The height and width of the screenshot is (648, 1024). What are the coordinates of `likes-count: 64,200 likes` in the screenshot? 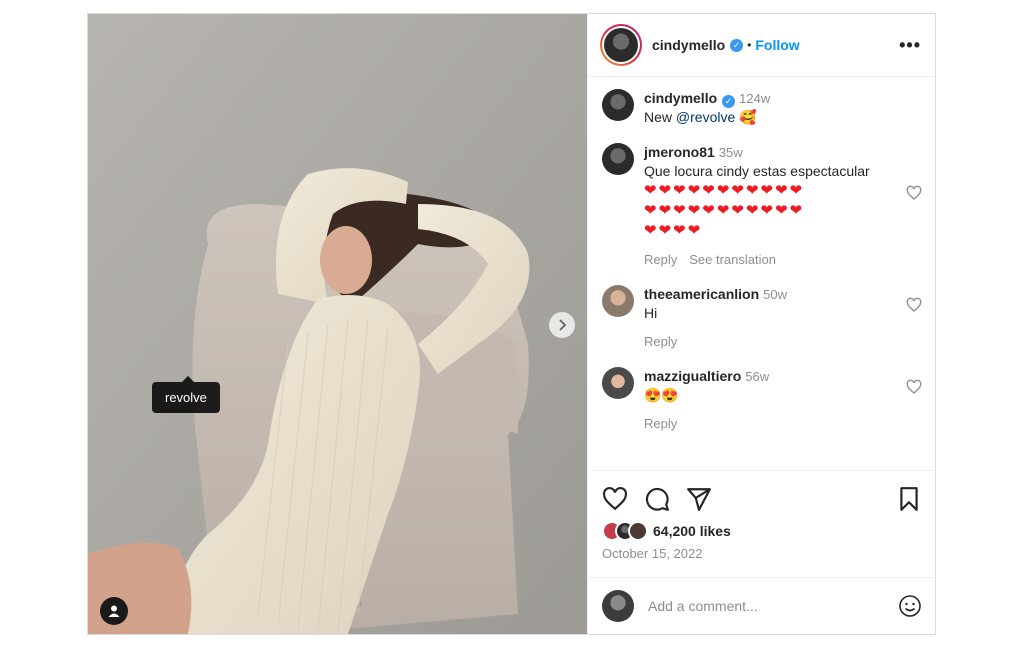 It's located at (692, 531).